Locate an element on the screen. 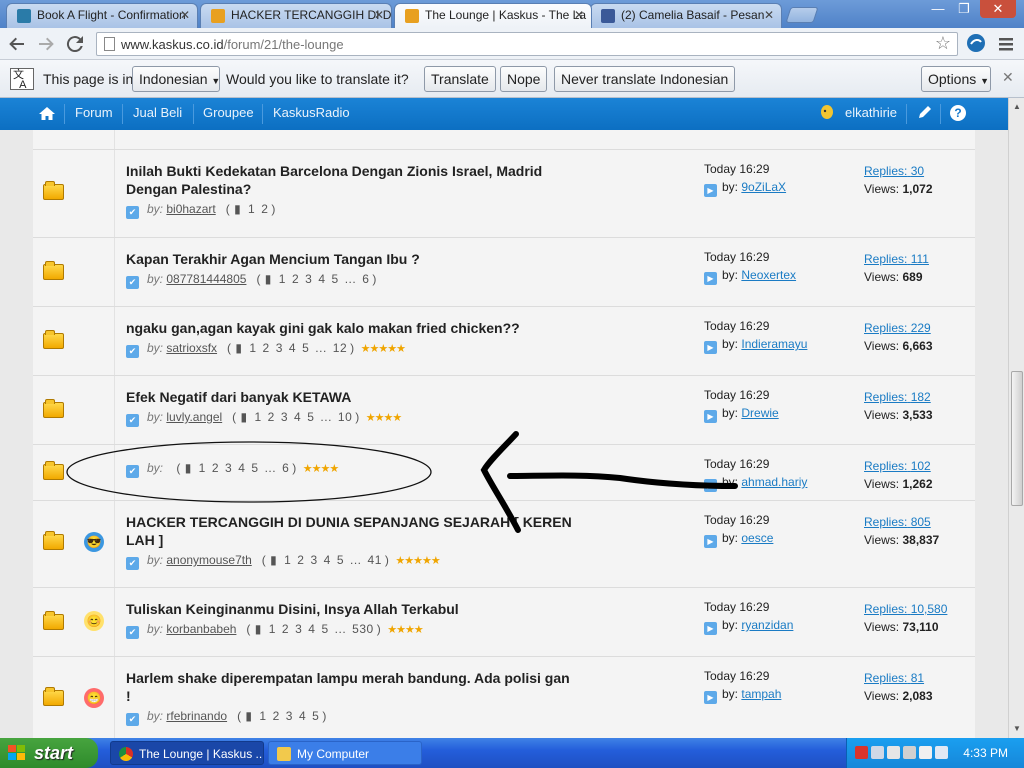  last-post-author: 9oZiLaX is located at coordinates (763, 187).